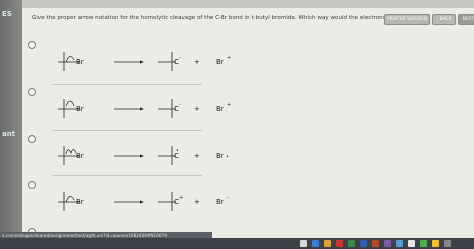  What do you see at coordinates (399, 243) in the screenshot?
I see `settings-icon` at bounding box center [399, 243].